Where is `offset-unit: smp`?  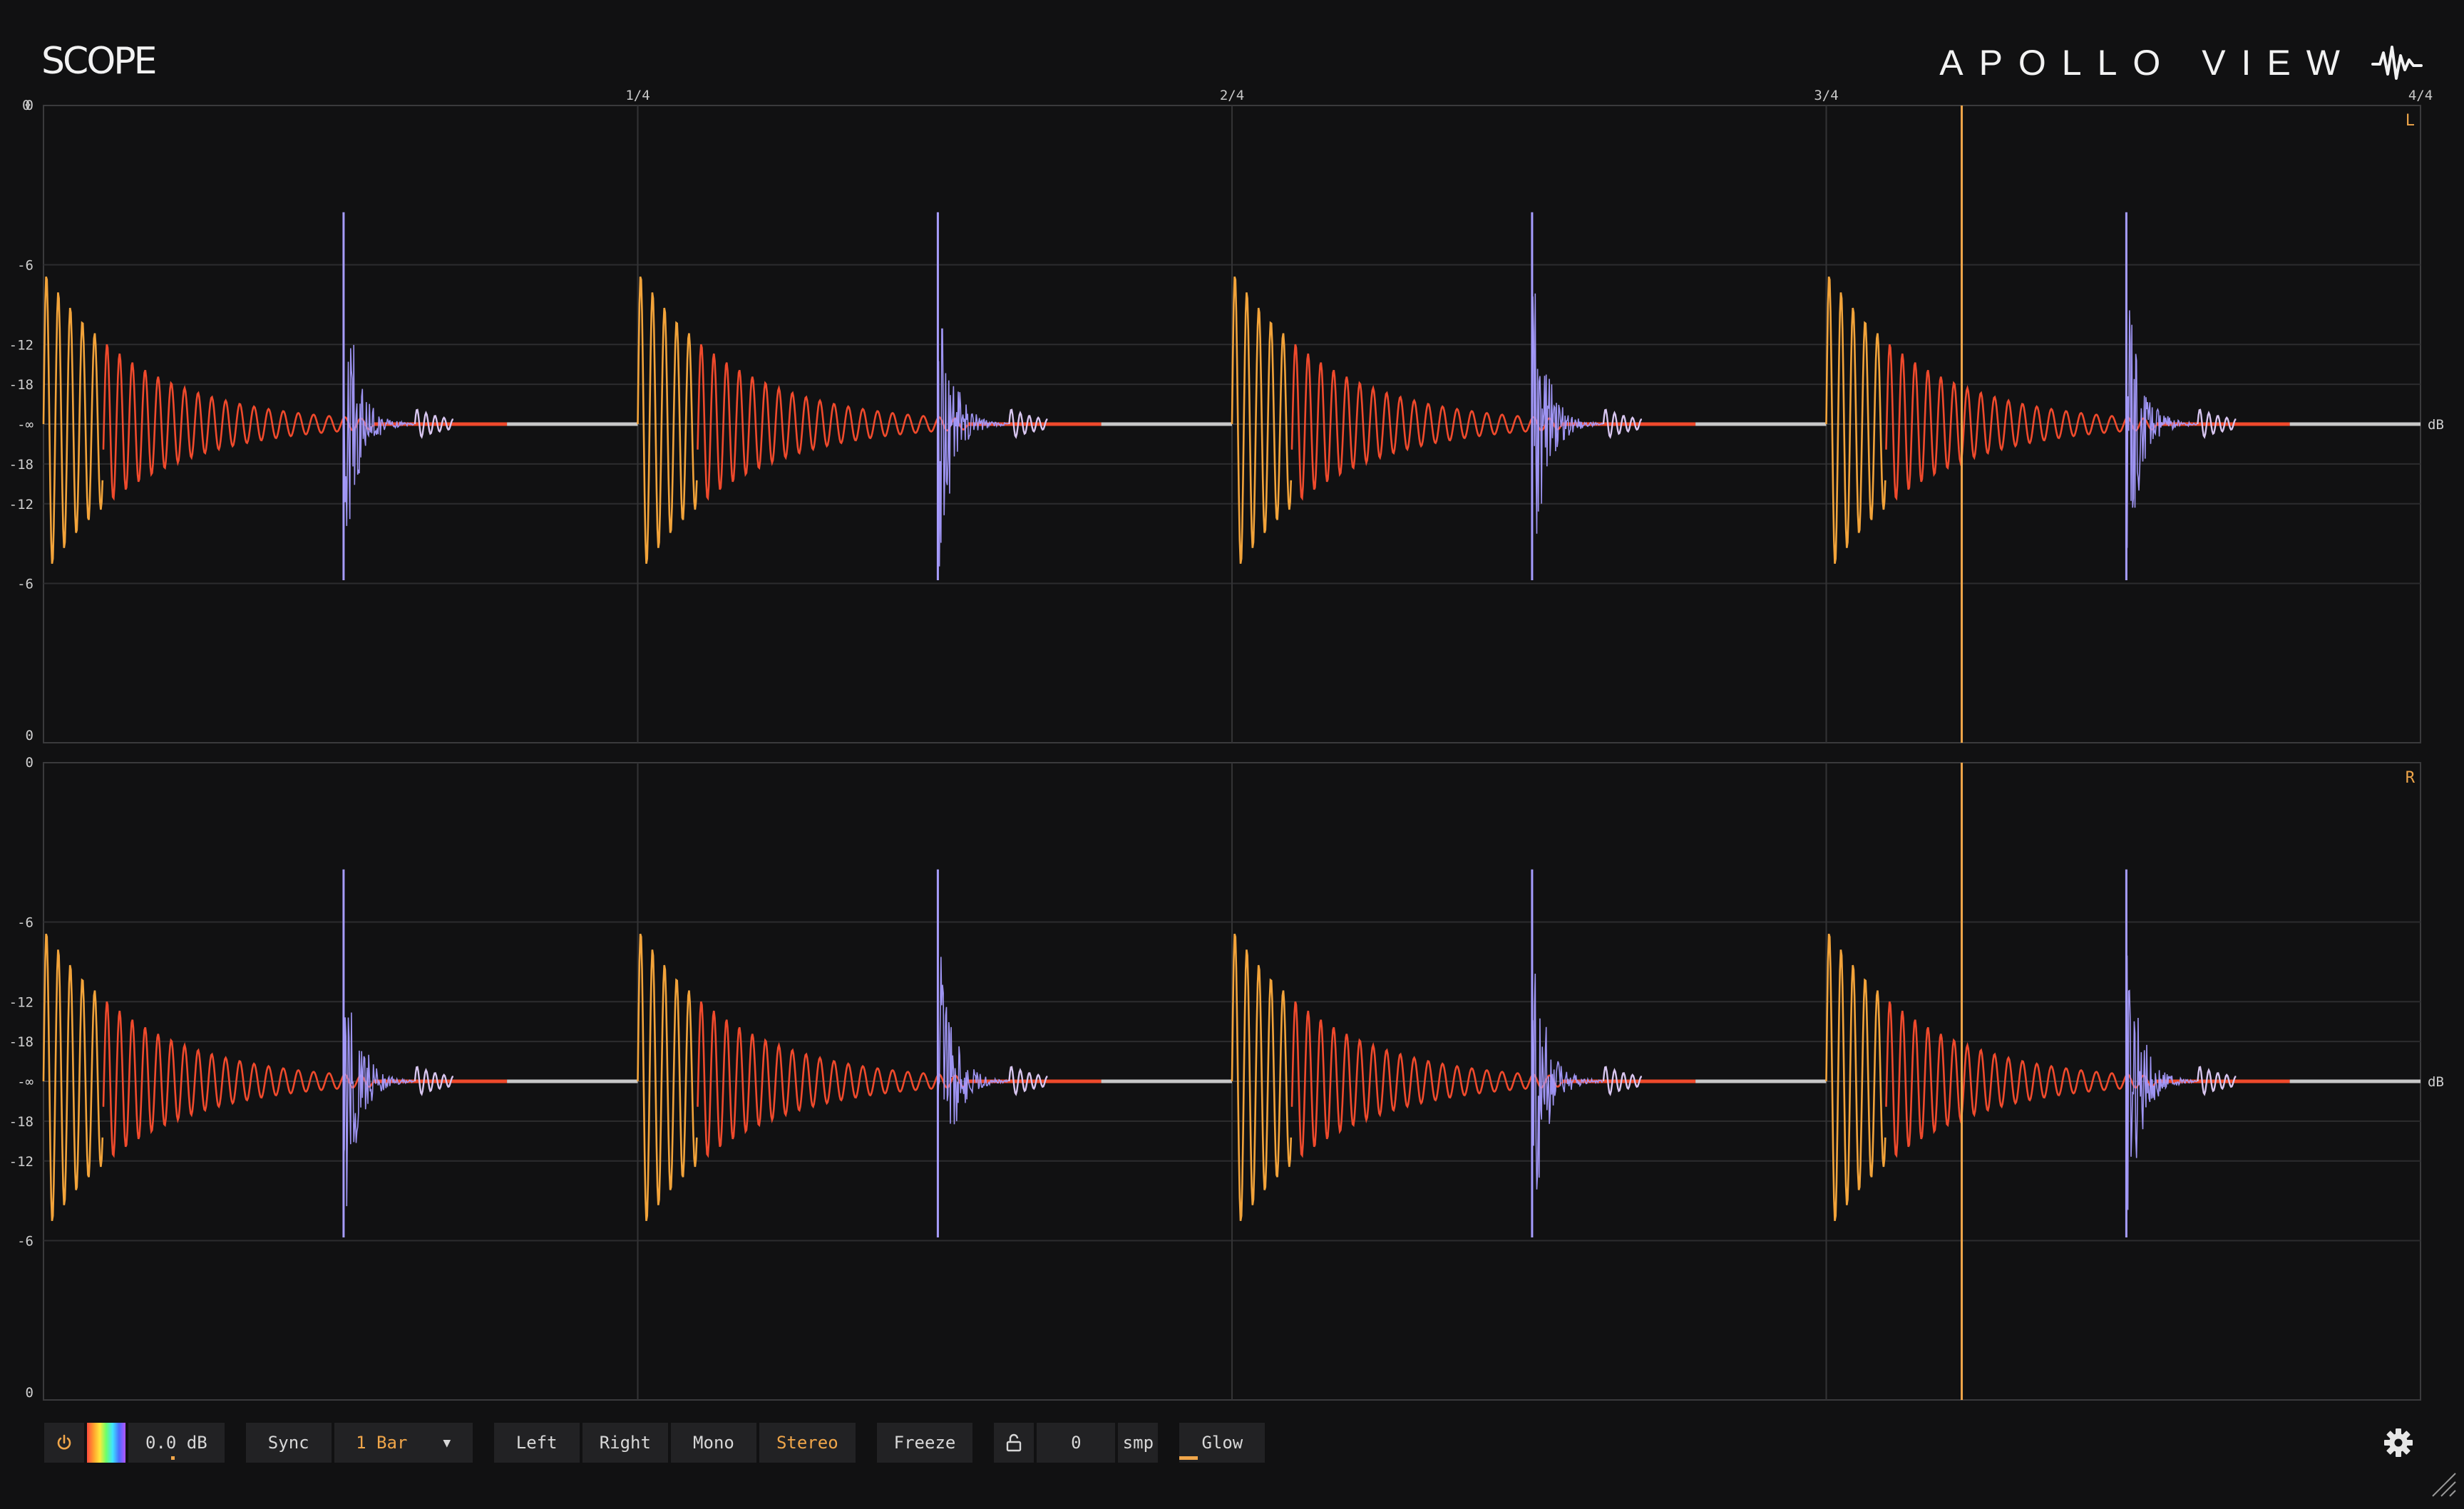 offset-unit: smp is located at coordinates (1138, 1443).